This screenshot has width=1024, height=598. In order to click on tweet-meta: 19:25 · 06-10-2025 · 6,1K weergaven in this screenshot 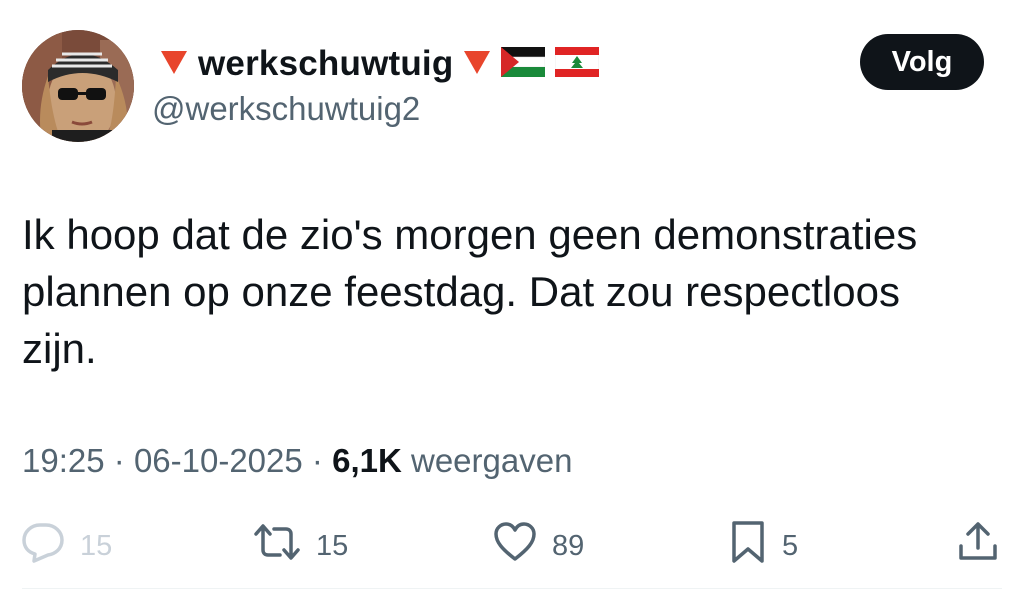, I will do `click(297, 461)`.